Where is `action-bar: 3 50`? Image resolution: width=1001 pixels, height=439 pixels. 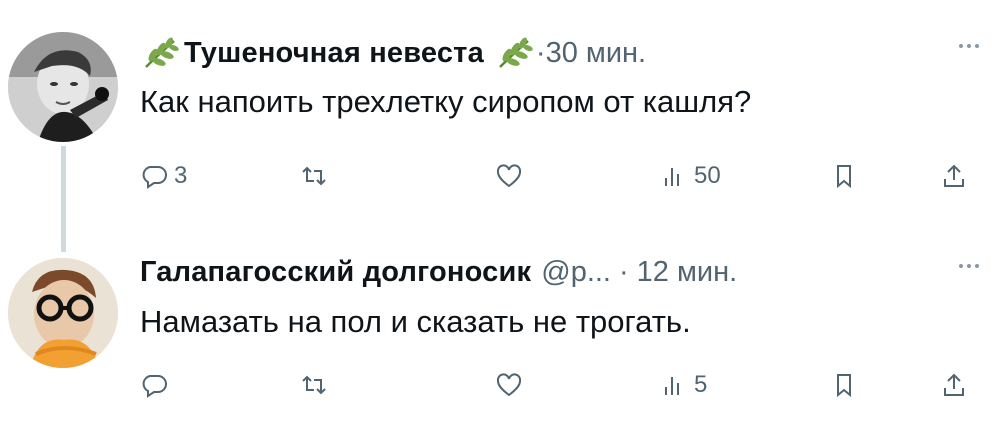
action-bar: 3 50 is located at coordinates (561, 176).